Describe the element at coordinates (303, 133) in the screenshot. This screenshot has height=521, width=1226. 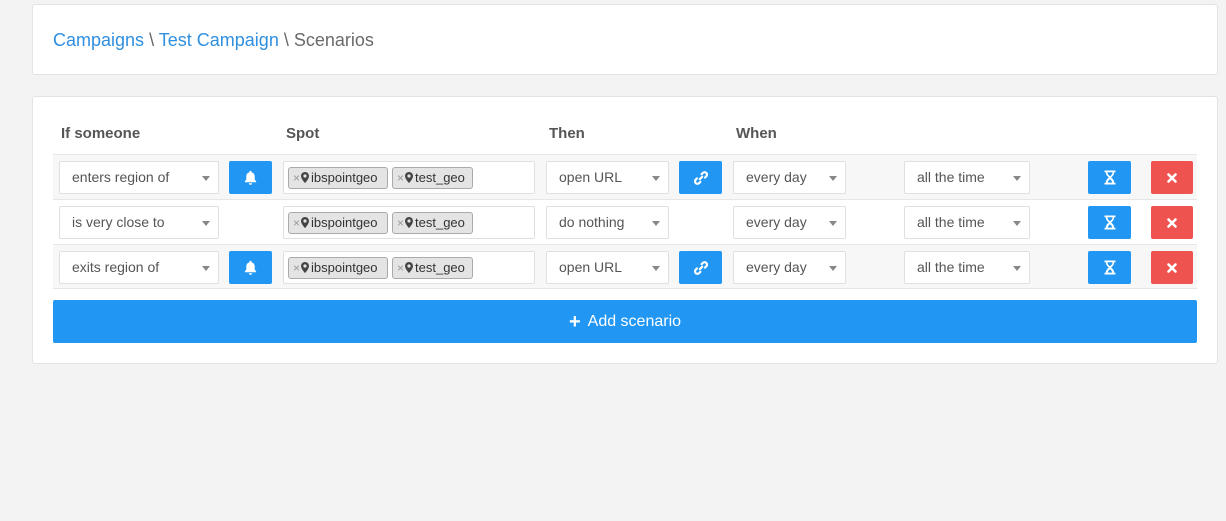
I see `header-spot: Spot` at that location.